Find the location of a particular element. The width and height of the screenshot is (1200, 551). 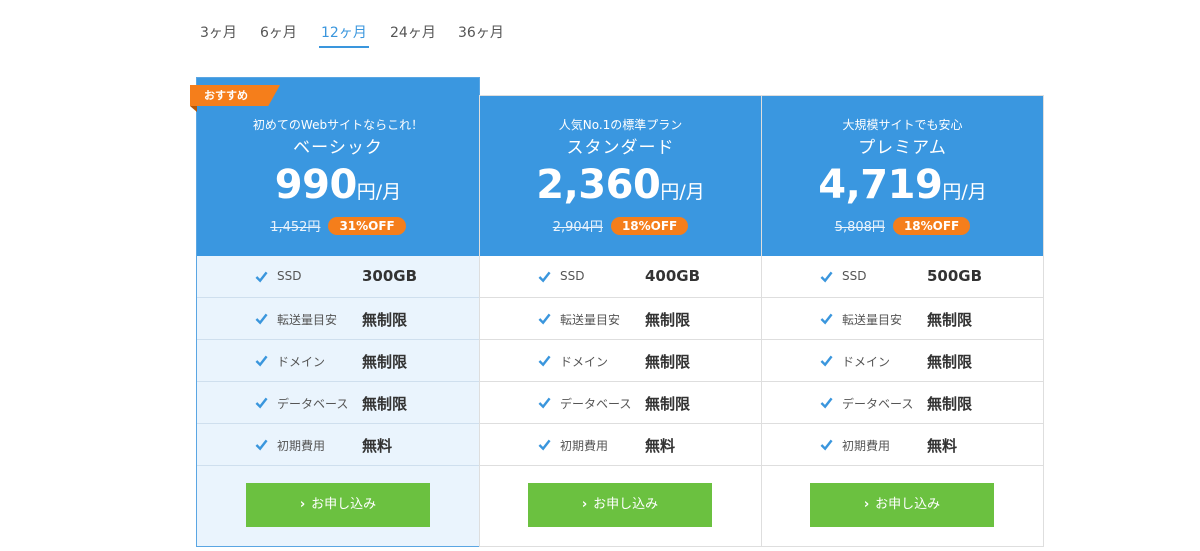

tab-label: 12ヶ月 is located at coordinates (344, 33).